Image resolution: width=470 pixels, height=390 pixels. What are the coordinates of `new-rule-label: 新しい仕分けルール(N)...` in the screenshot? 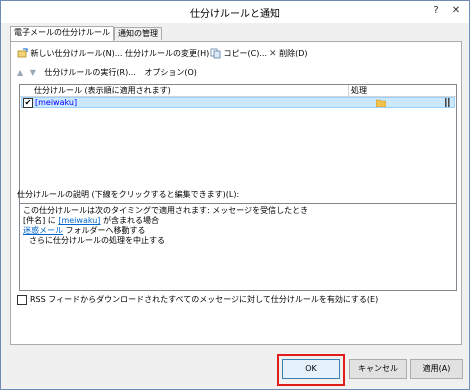 It's located at (76, 53).